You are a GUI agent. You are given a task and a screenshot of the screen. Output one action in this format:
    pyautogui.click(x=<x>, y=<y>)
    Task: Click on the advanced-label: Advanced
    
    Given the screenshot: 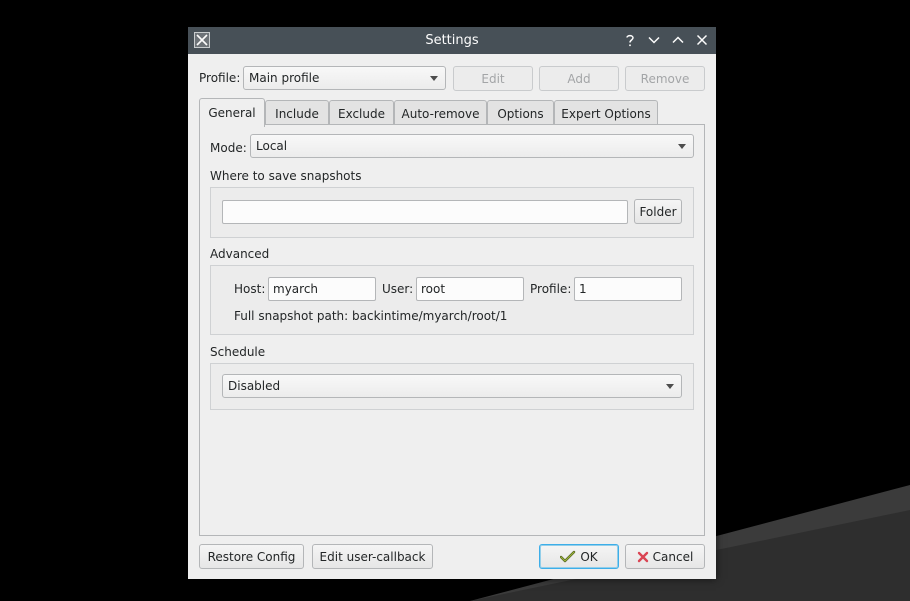 What is the action you would take?
    pyautogui.click(x=240, y=254)
    